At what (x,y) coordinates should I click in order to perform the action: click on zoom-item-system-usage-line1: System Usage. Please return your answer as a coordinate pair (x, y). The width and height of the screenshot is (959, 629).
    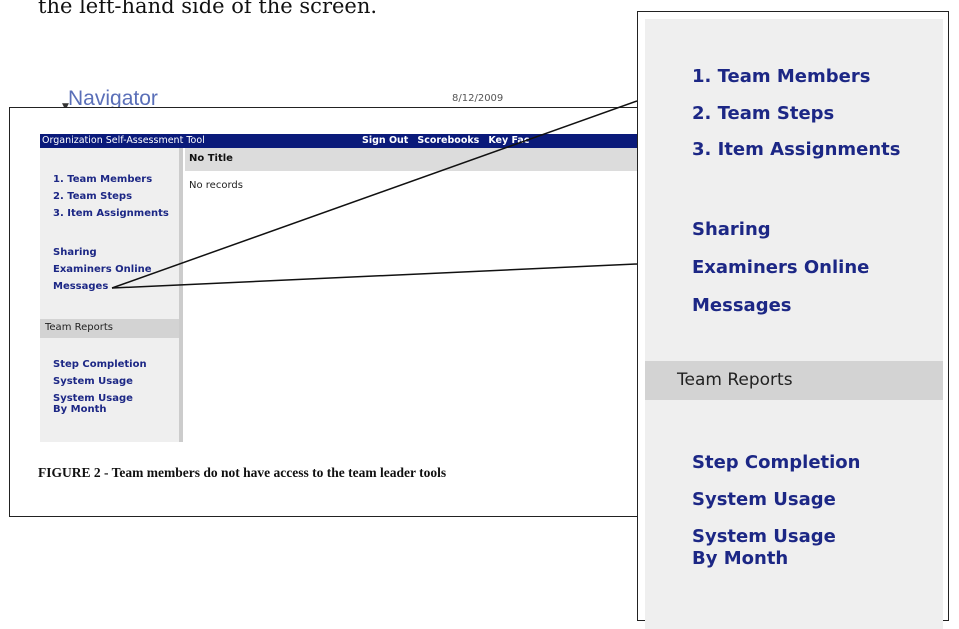
    Looking at the image, I should click on (764, 537).